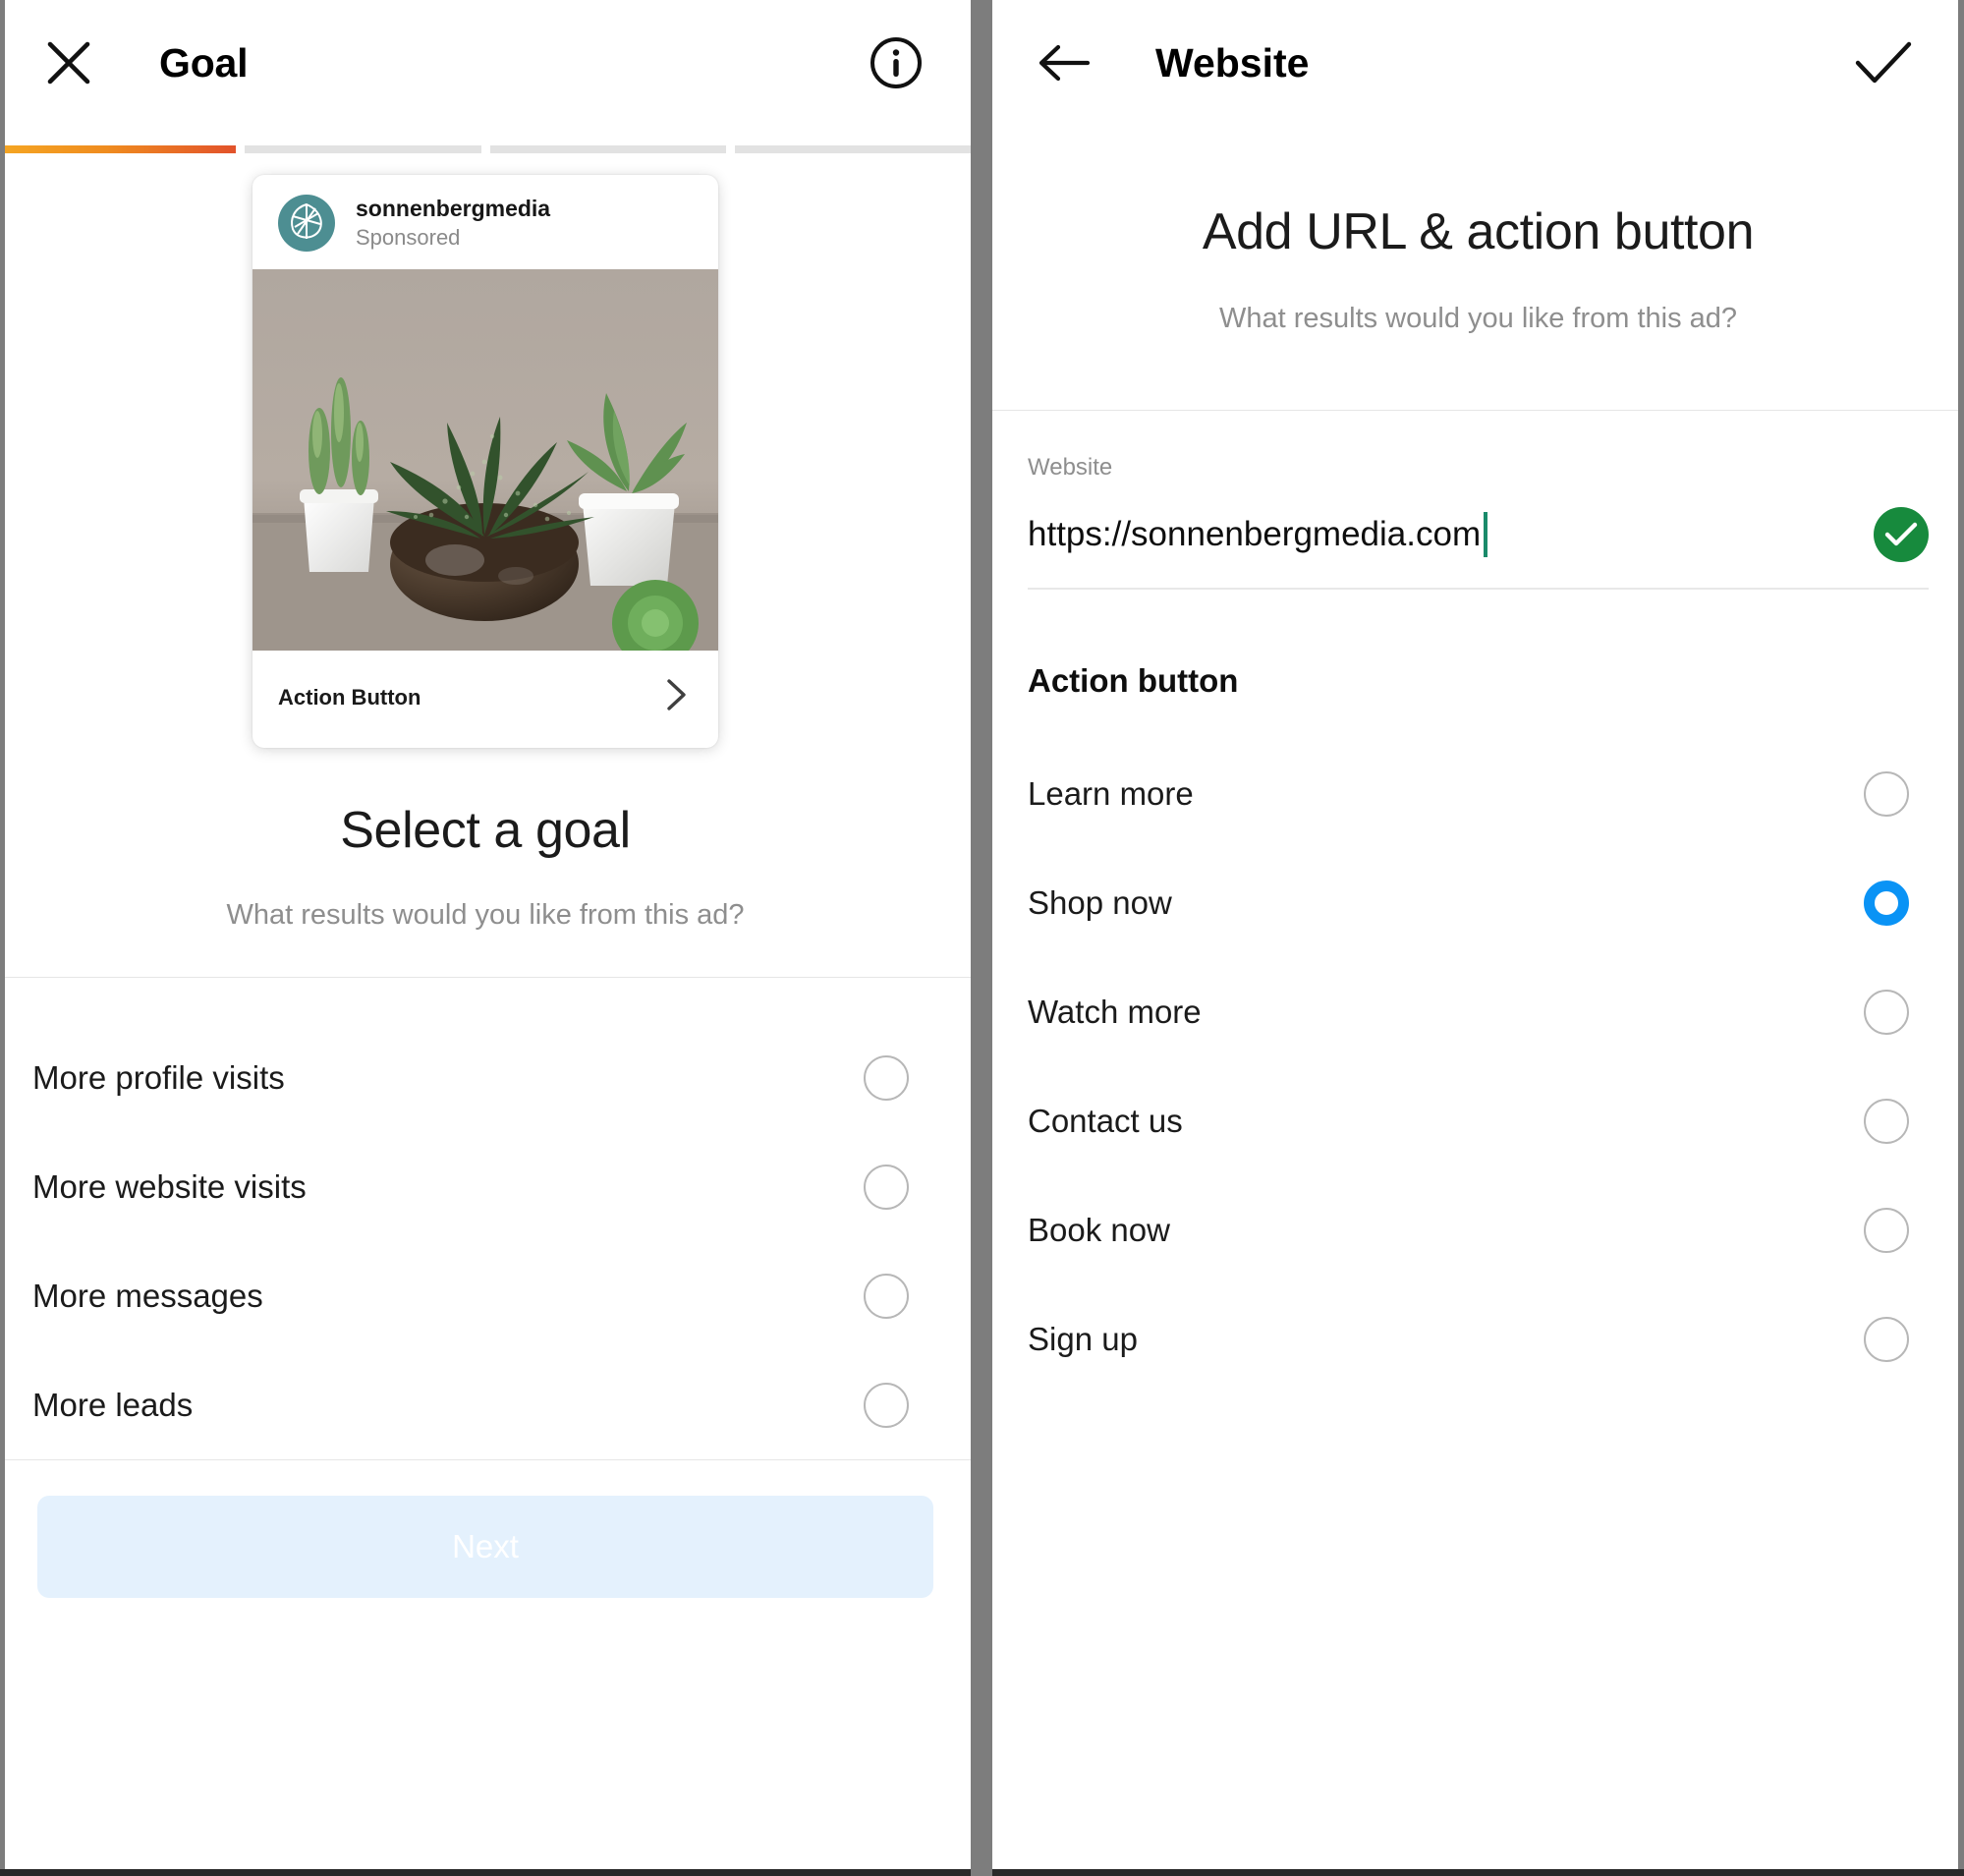 This screenshot has height=1876, width=1964. I want to click on action-option-label: Learn more, so click(1111, 793).